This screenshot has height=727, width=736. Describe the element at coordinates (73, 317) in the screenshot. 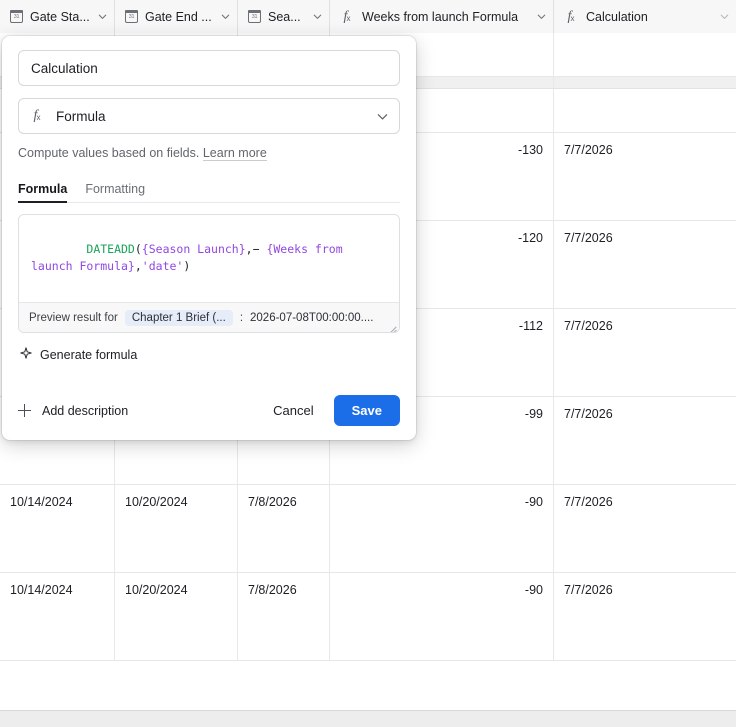

I see `preview-label: Preview result for` at that location.